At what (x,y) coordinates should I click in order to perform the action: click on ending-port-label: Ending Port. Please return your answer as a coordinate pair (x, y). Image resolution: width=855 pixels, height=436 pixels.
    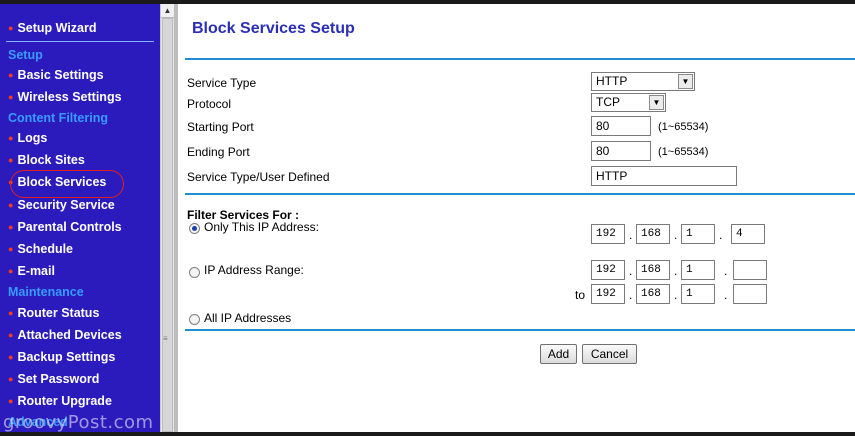
    Looking at the image, I should click on (218, 152).